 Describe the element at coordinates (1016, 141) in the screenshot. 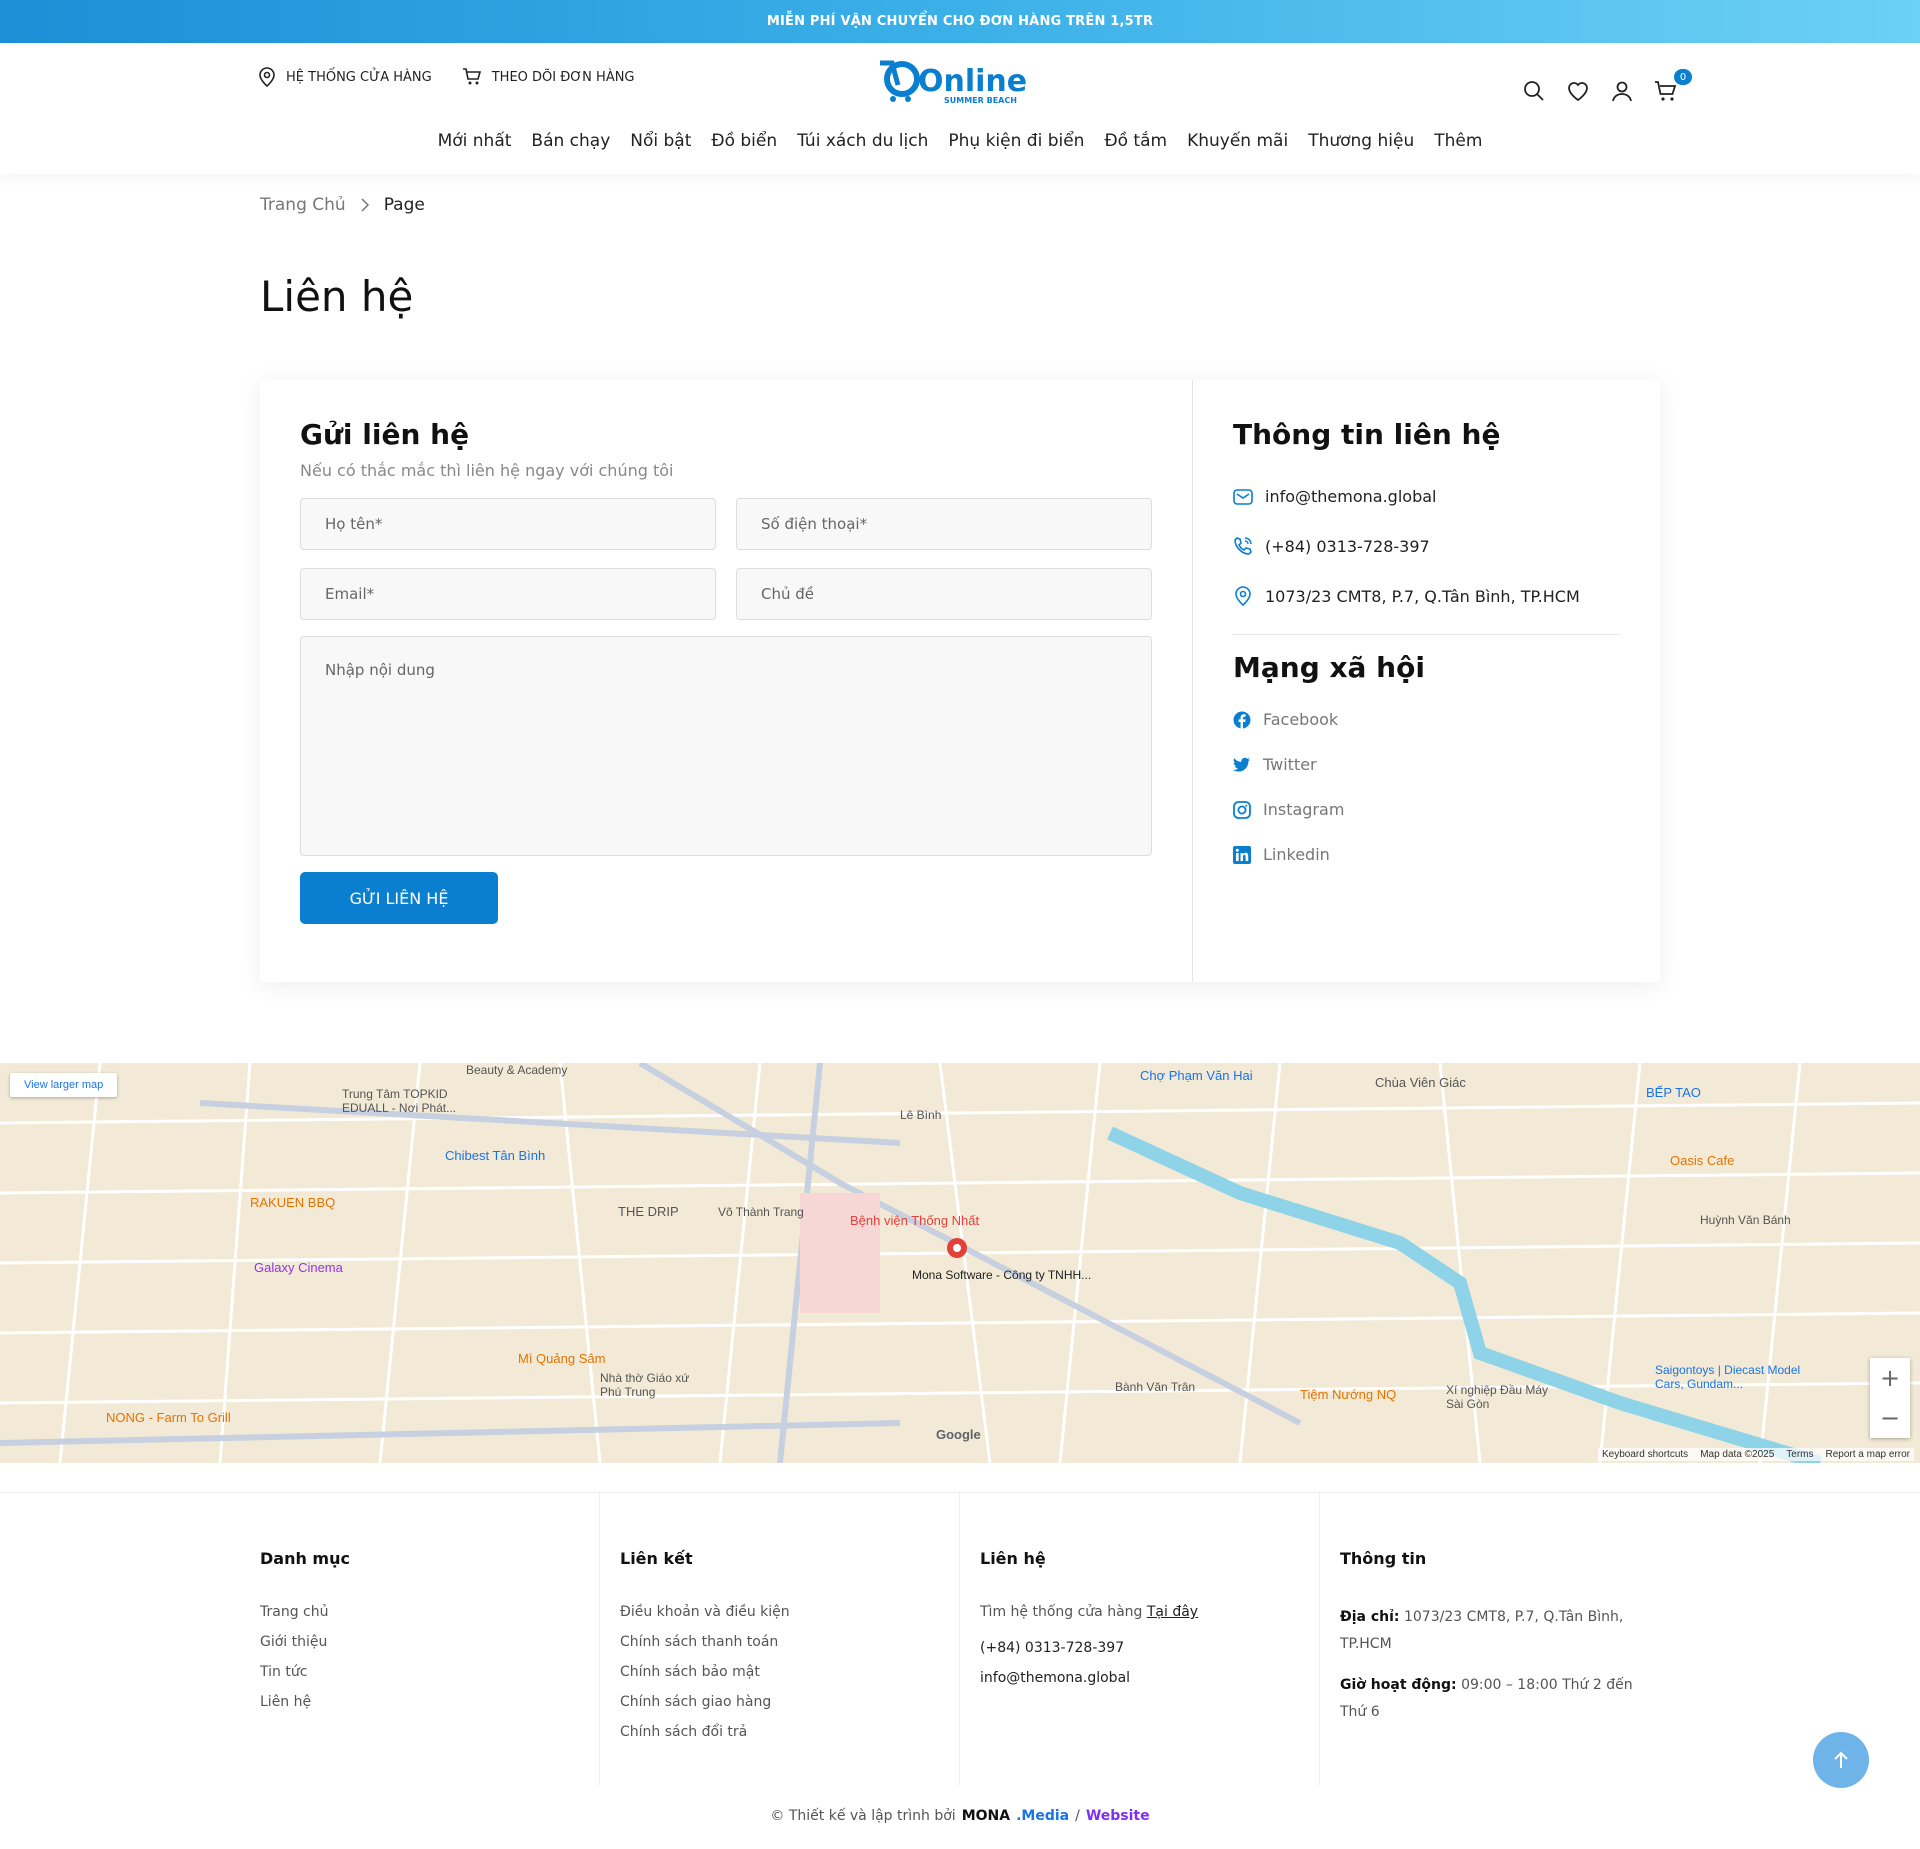

I see `nav-item-beach-accessories: Phụ kiện đi biển` at that location.